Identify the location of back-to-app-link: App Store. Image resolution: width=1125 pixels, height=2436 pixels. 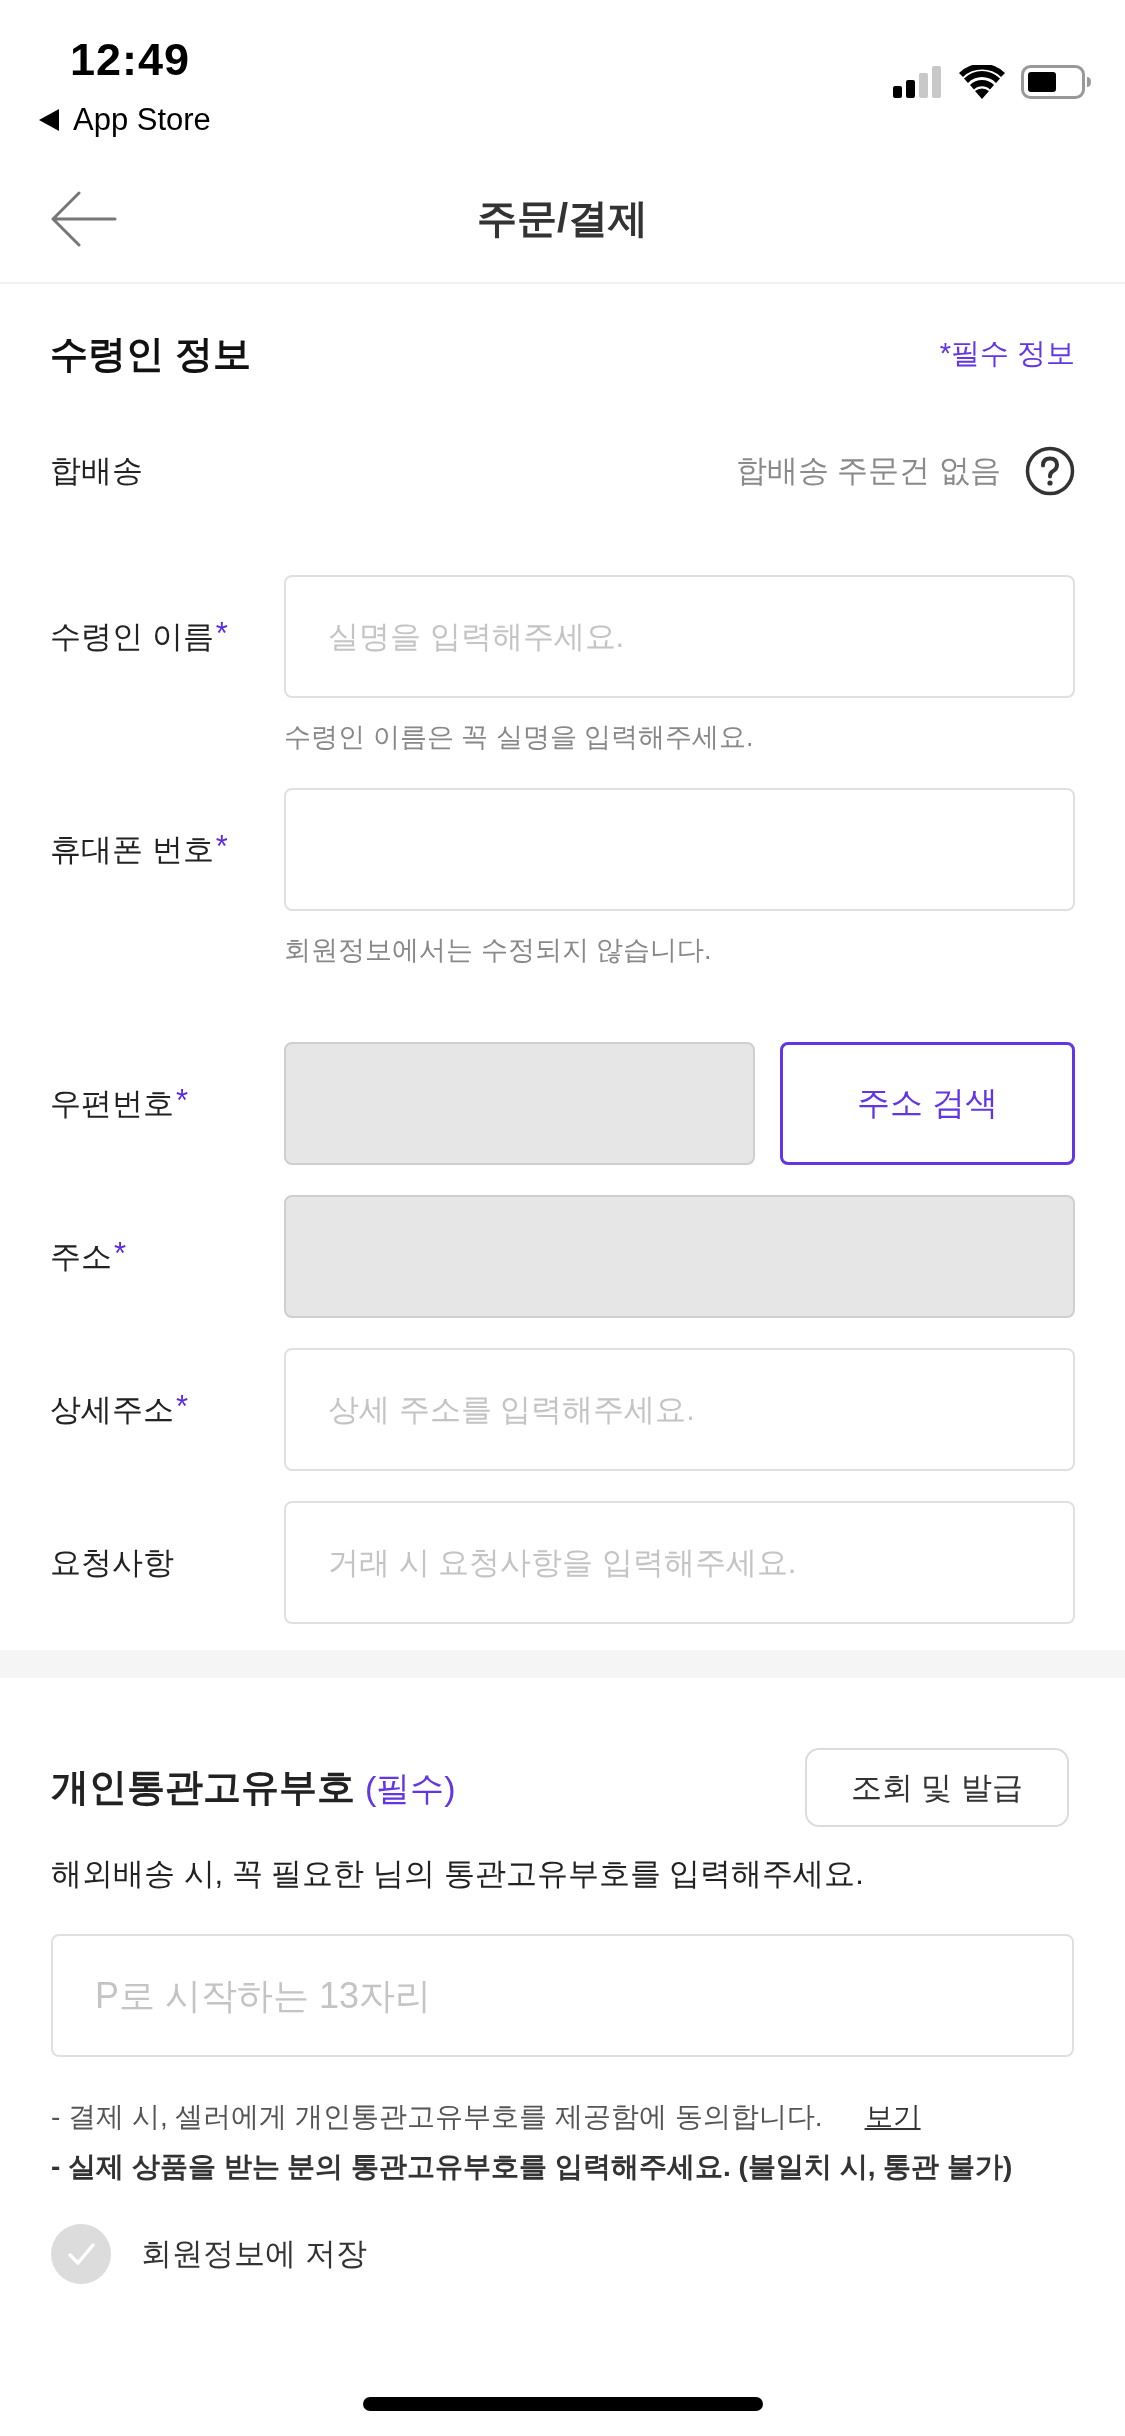
(142, 120).